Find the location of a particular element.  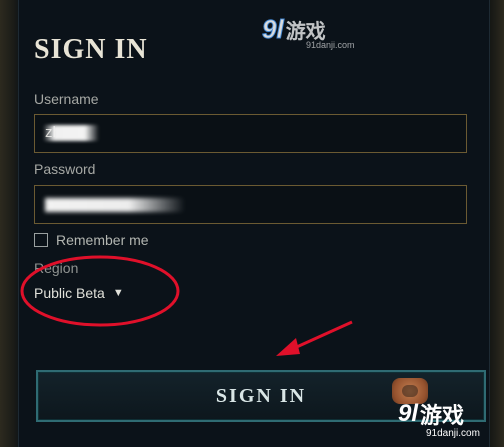

remember-me-label: Remember me is located at coordinates (102, 240).